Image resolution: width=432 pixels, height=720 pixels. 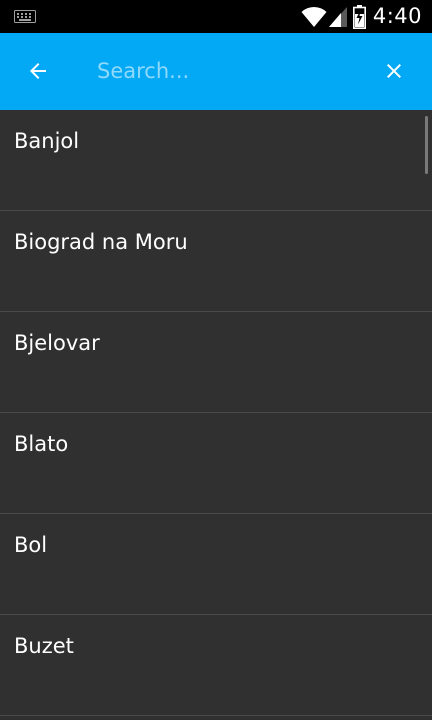 I want to click on scrollbar, so click(x=426, y=145).